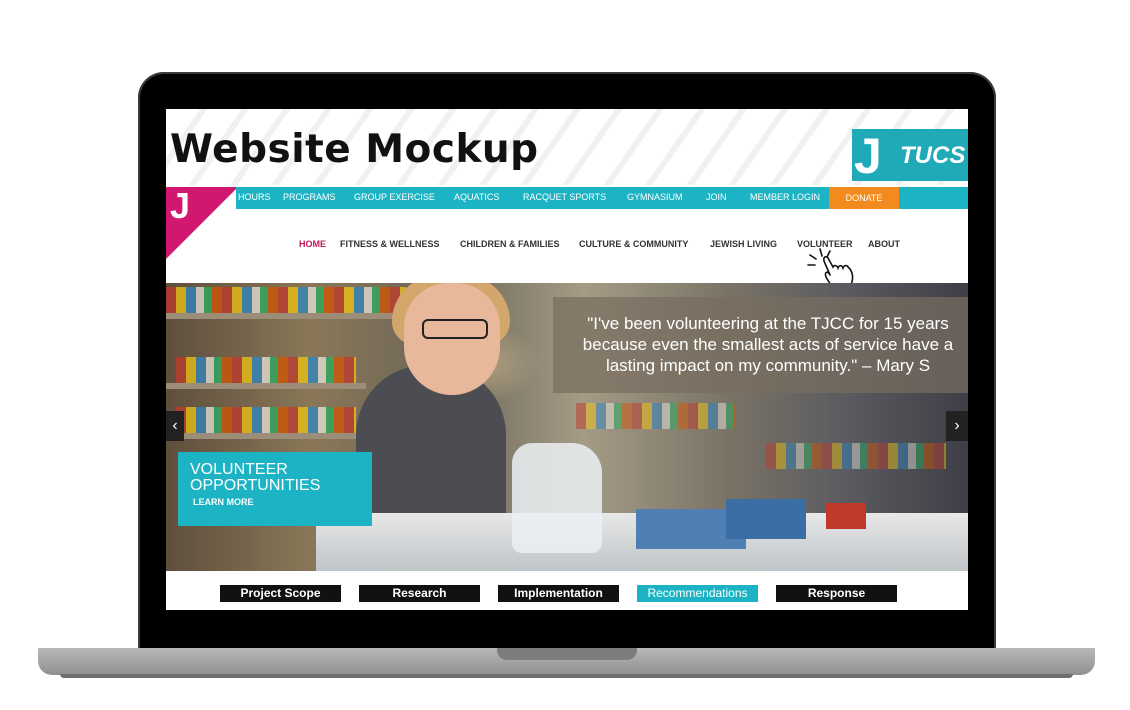 This screenshot has width=1130, height=710. Describe the element at coordinates (419, 593) in the screenshot. I see `tab-research: Research` at that location.